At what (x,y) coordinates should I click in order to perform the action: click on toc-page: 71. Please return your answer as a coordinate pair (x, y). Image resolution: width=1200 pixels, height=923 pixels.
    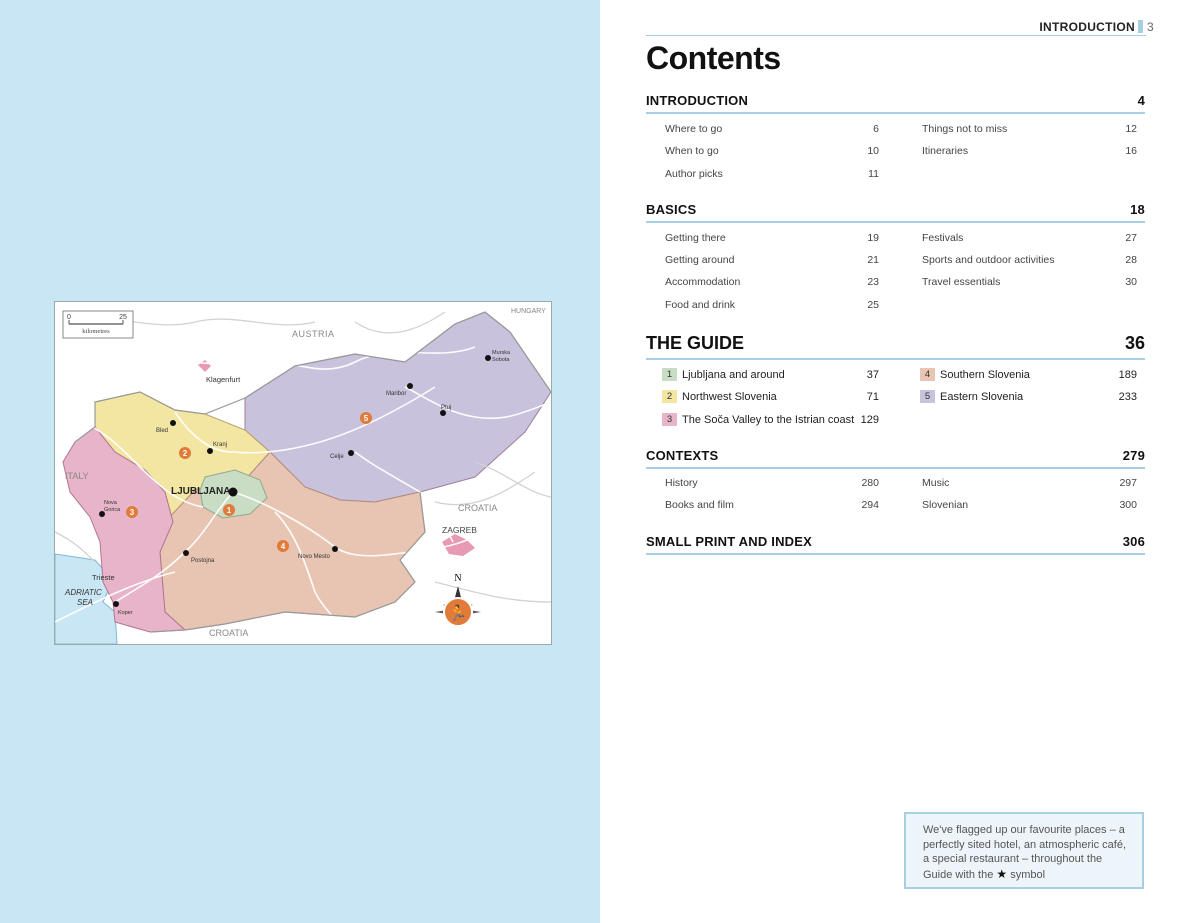
    Looking at the image, I should click on (872, 397).